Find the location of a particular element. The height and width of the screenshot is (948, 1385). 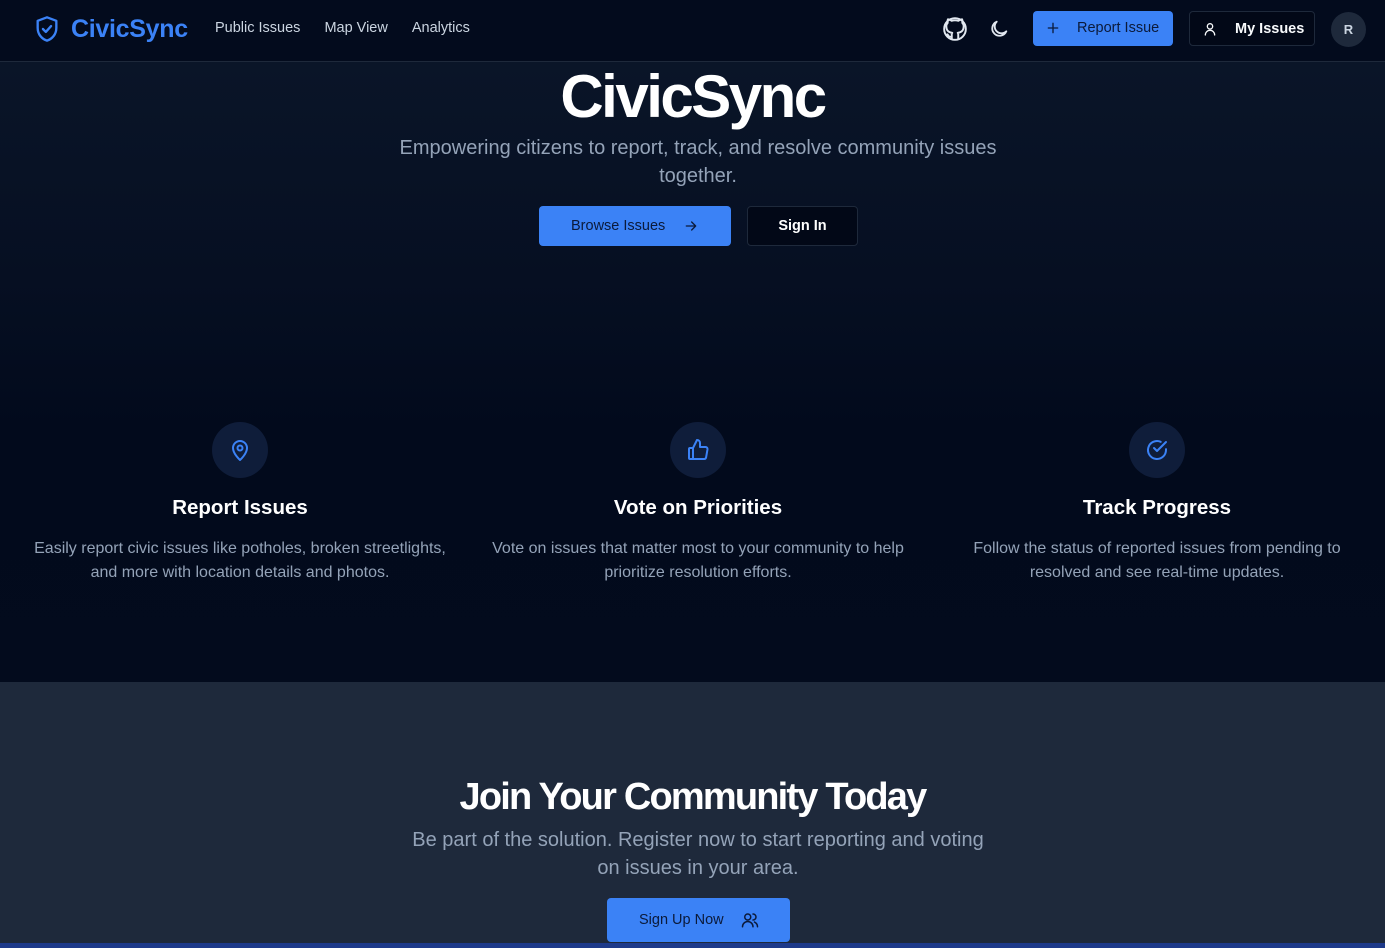

my-issues-button: My Issues is located at coordinates (1252, 28).